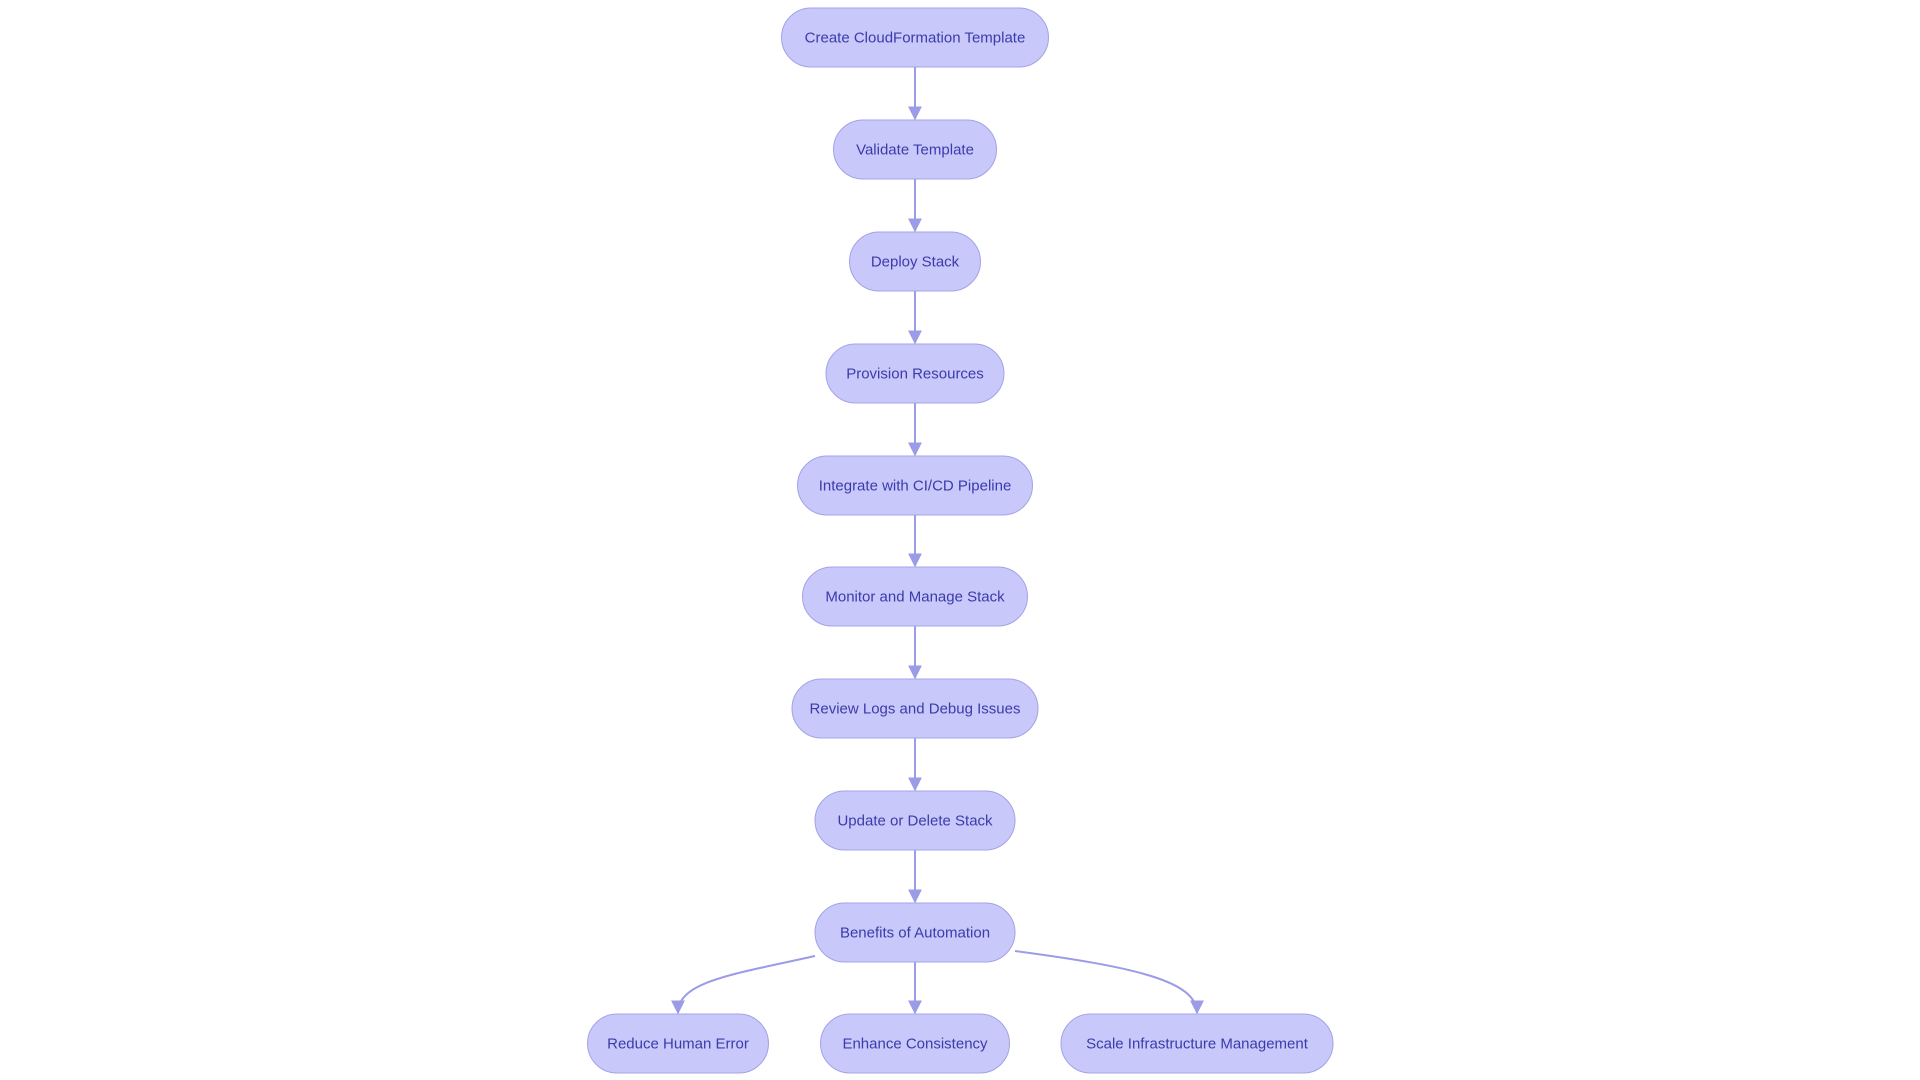 This screenshot has height=1080, width=1920. I want to click on node-label: Reduce Human Error, so click(678, 1044).